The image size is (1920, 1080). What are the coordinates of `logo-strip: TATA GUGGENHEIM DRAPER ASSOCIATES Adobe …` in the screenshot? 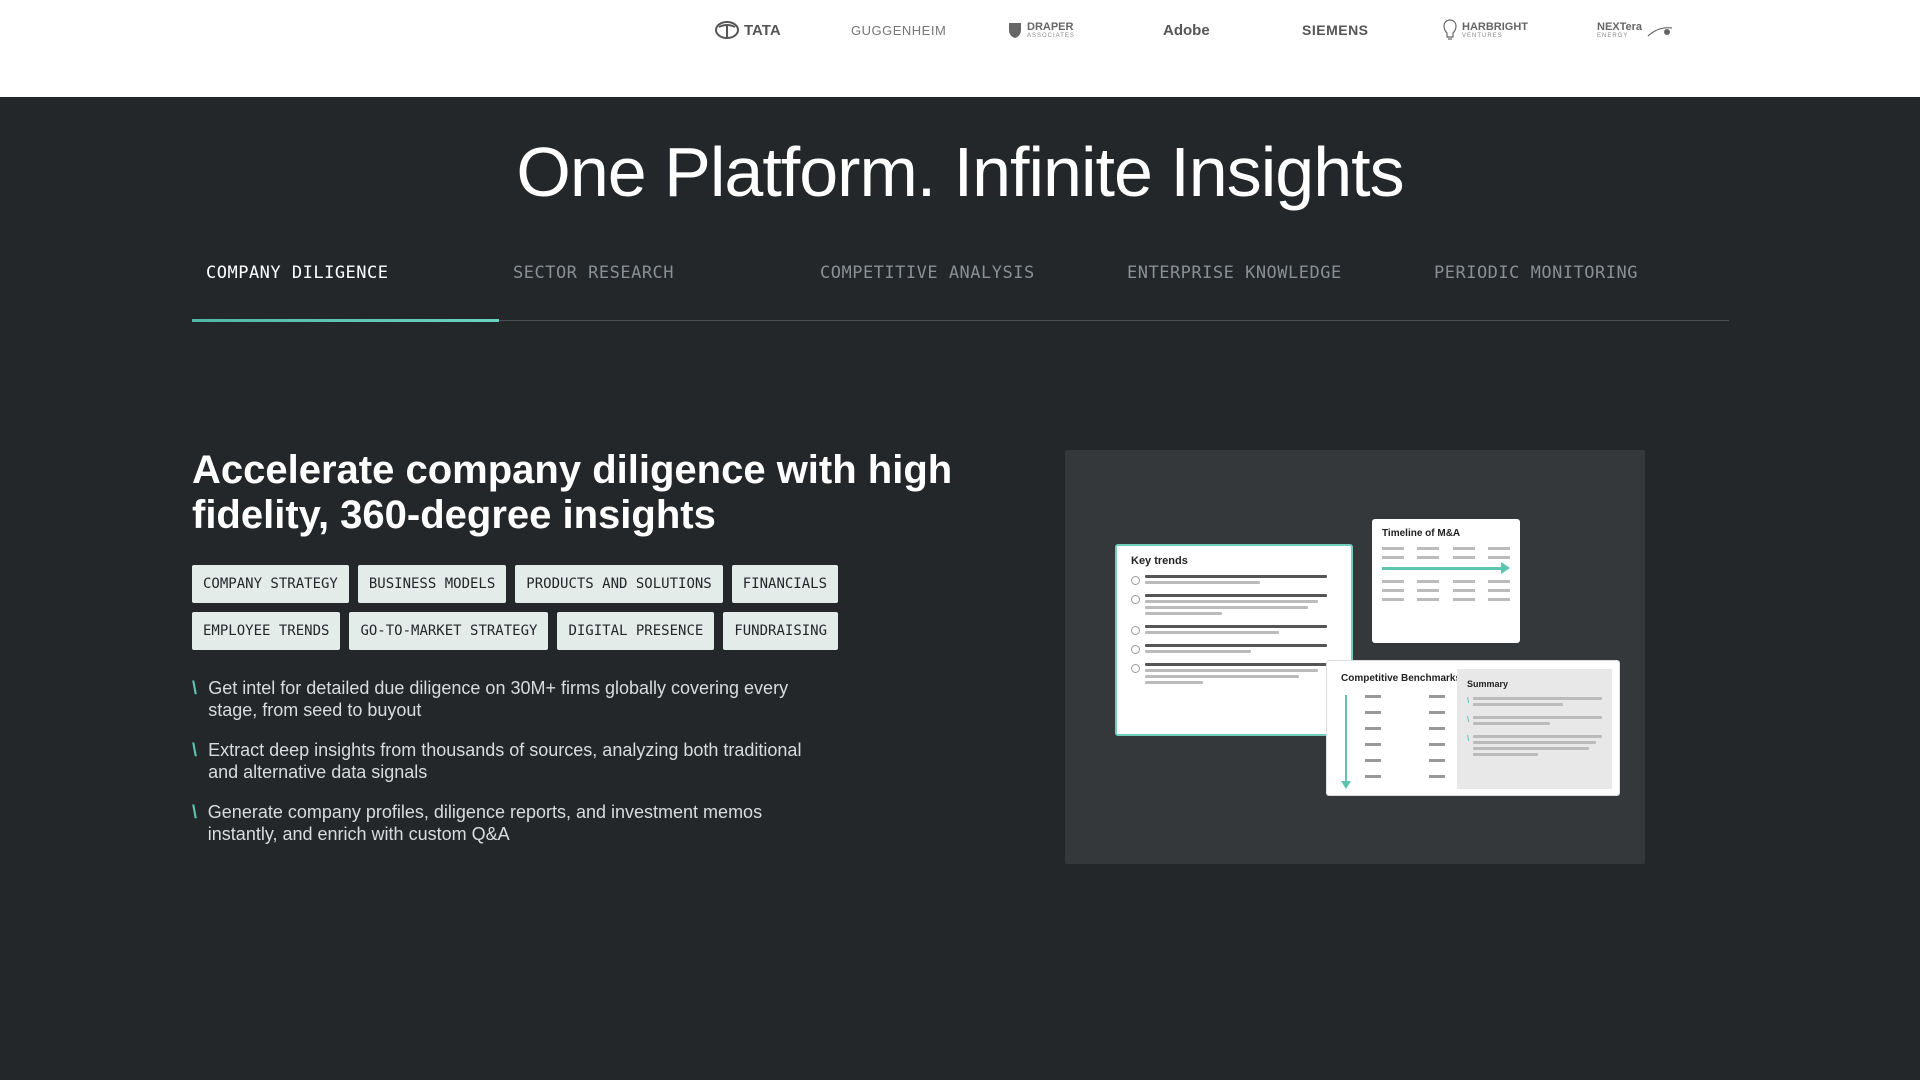 It's located at (960, 48).